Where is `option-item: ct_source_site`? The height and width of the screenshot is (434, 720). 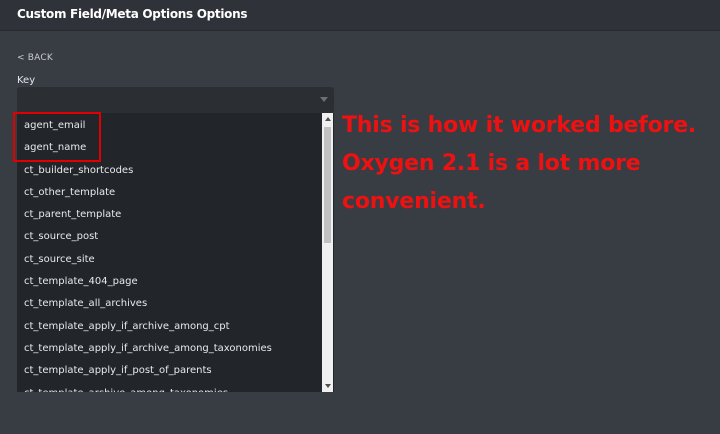
option-item: ct_source_site is located at coordinates (169, 260).